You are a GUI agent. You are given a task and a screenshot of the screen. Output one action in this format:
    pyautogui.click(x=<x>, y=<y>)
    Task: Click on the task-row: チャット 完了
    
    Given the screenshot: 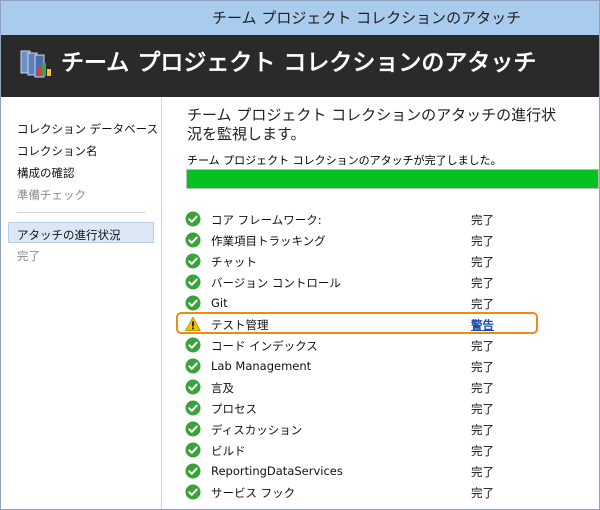 What is the action you would take?
    pyautogui.click(x=380, y=261)
    